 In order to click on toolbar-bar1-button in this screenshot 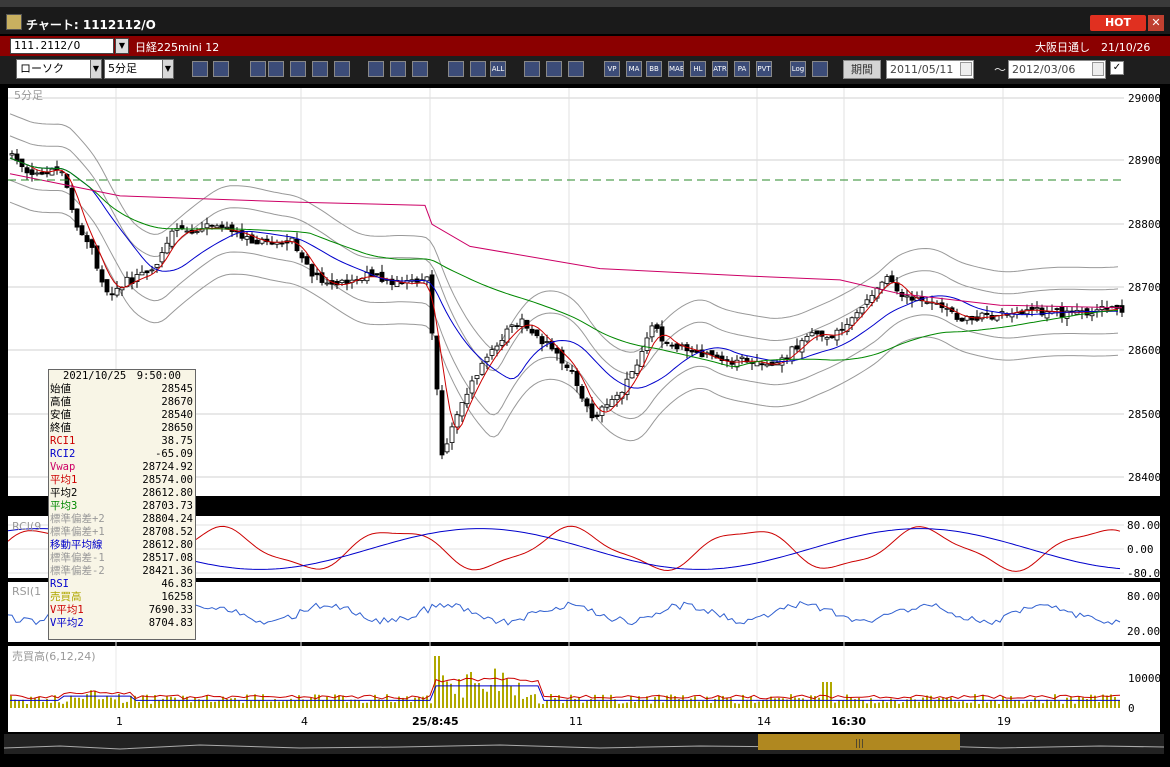, I will do `click(456, 69)`.